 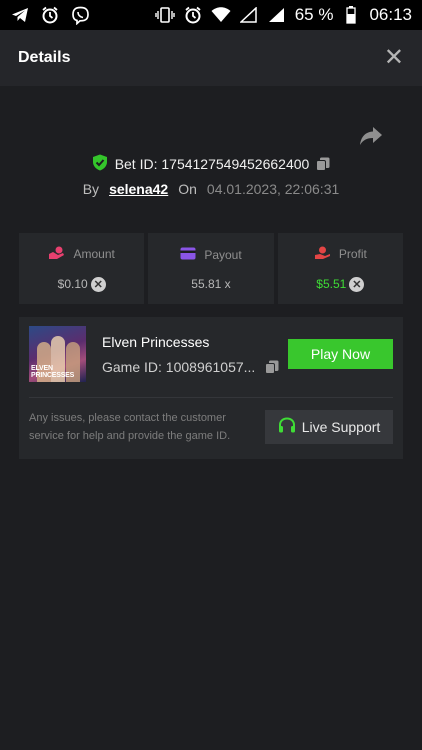 What do you see at coordinates (371, 136) in the screenshot?
I see `share-icon` at bounding box center [371, 136].